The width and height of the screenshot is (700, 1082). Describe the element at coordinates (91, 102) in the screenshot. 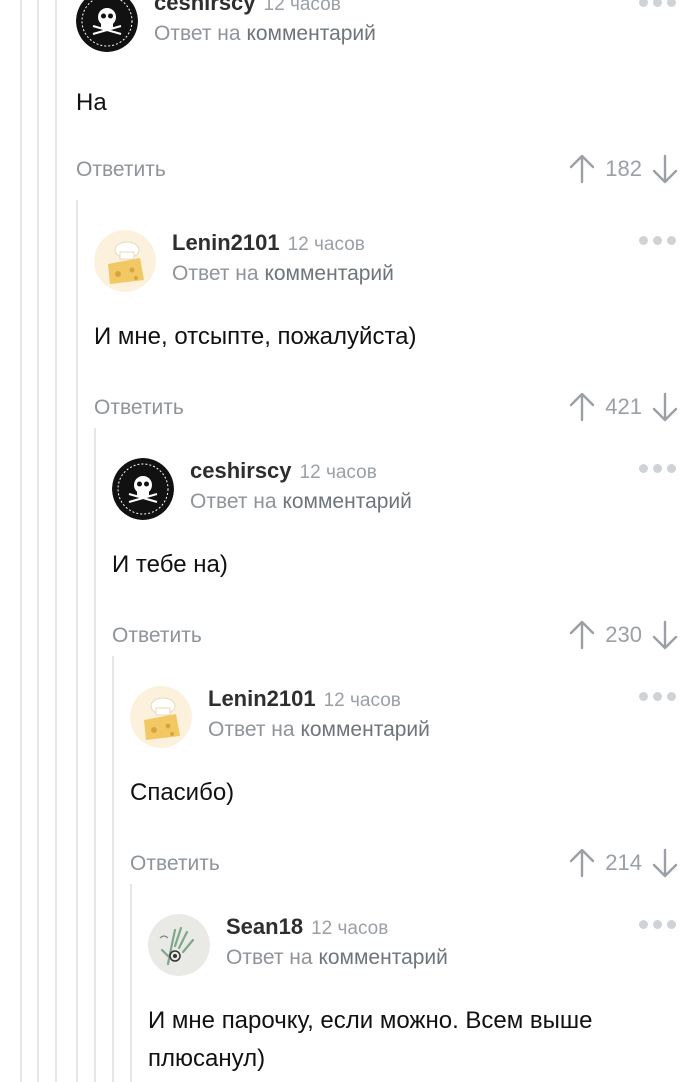

I see `comment-text: На` at that location.